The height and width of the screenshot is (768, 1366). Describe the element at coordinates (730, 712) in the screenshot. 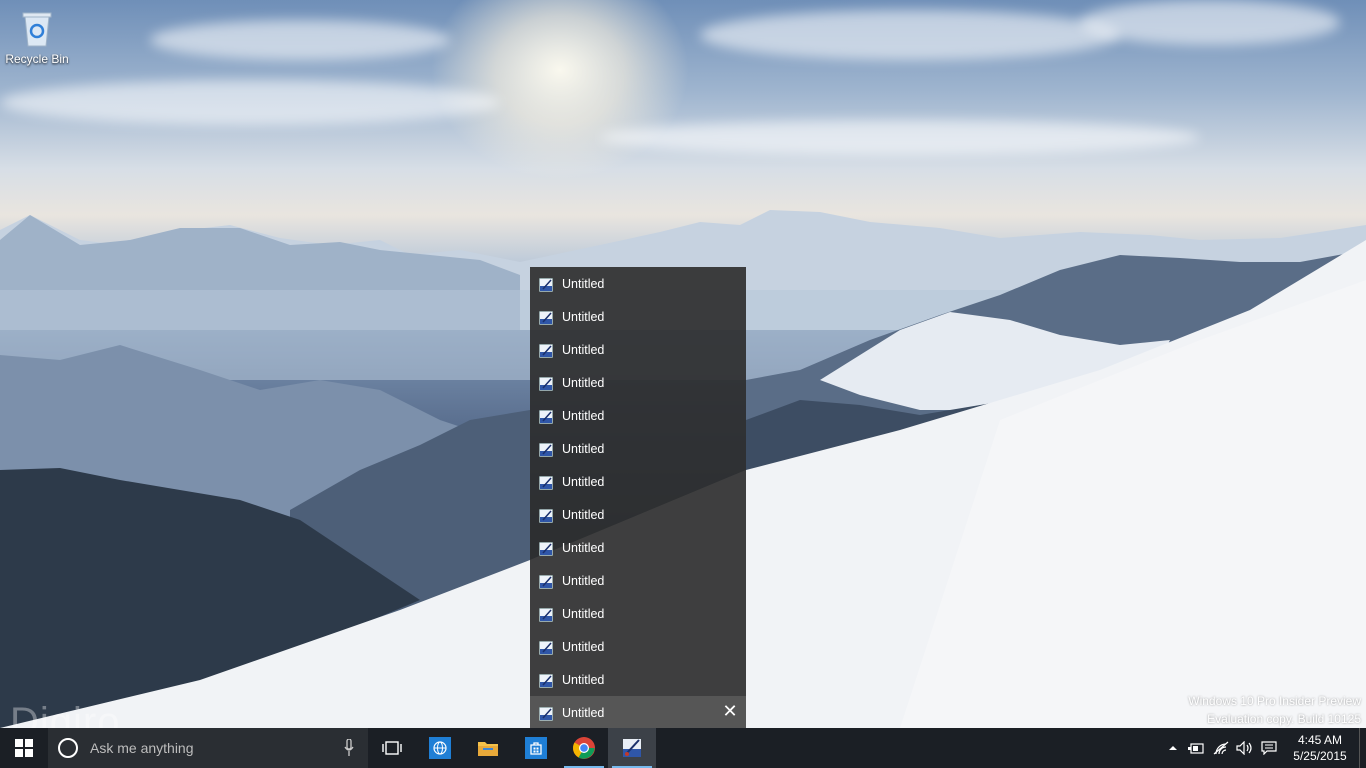

I see `close-icon: ✕` at that location.